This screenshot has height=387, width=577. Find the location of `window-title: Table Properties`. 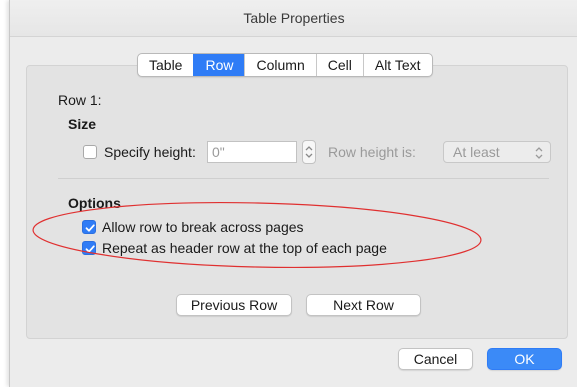

window-title: Table Properties is located at coordinates (294, 18).